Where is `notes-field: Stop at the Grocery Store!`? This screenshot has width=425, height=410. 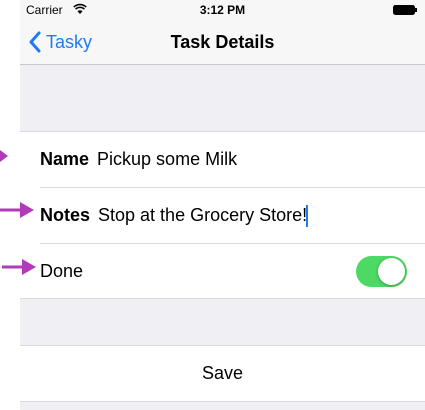 notes-field: Stop at the Grocery Store! is located at coordinates (203, 215).